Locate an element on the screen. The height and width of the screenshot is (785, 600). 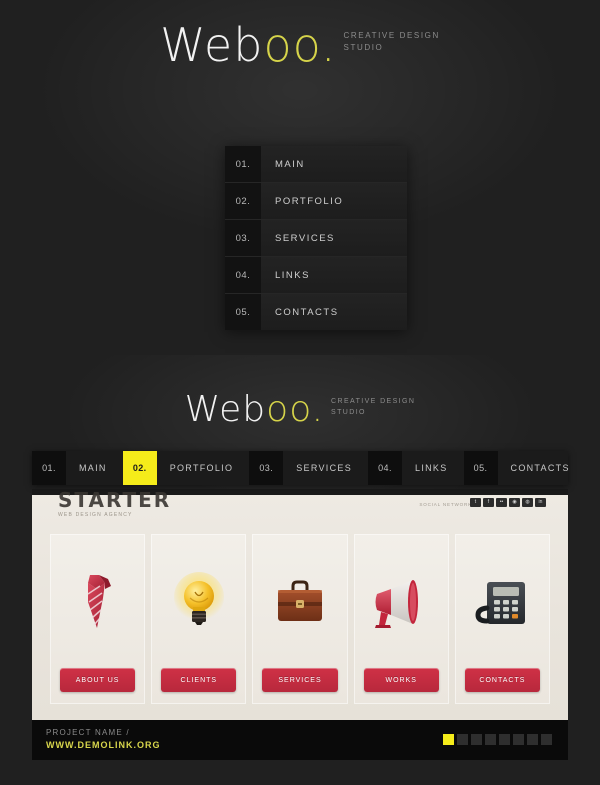
about-us-button: About Us is located at coordinates (98, 680).